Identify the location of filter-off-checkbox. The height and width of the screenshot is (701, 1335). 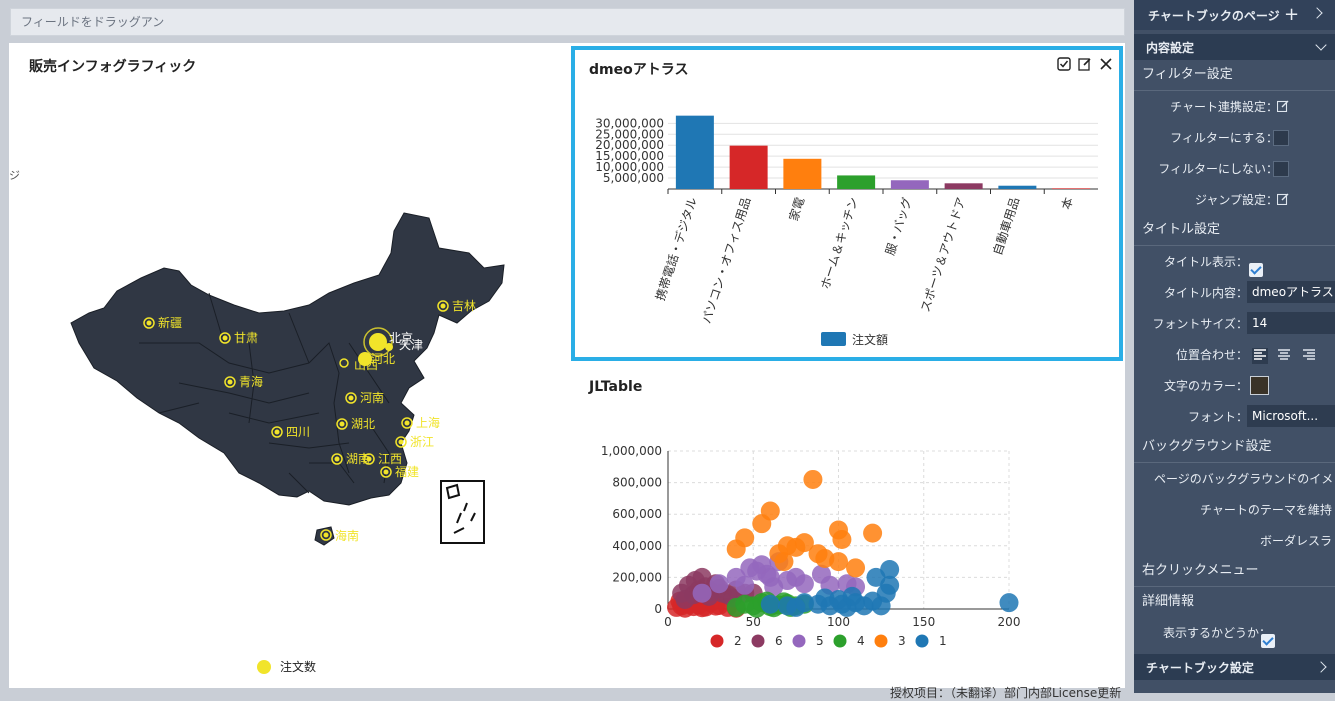
(1281, 169).